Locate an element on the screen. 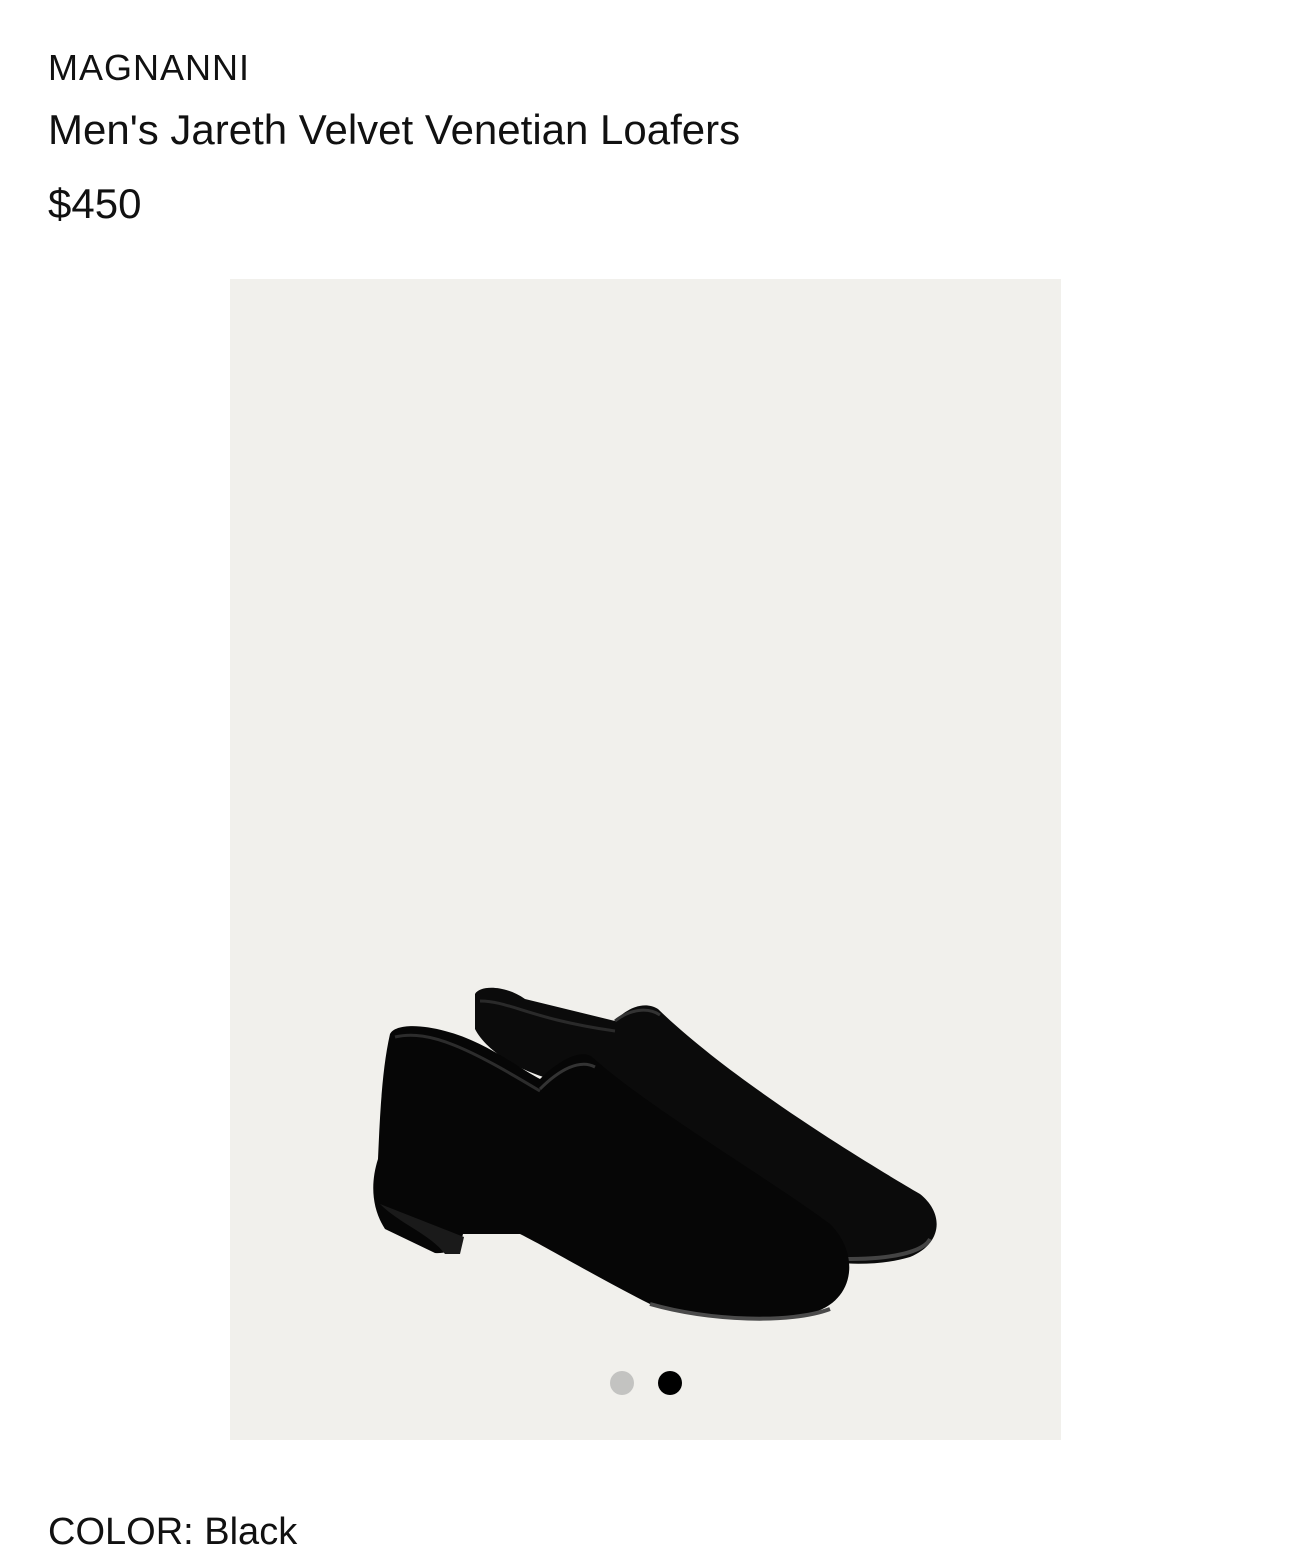 This screenshot has height=1561, width=1290. color-value: Black is located at coordinates (251, 1532).